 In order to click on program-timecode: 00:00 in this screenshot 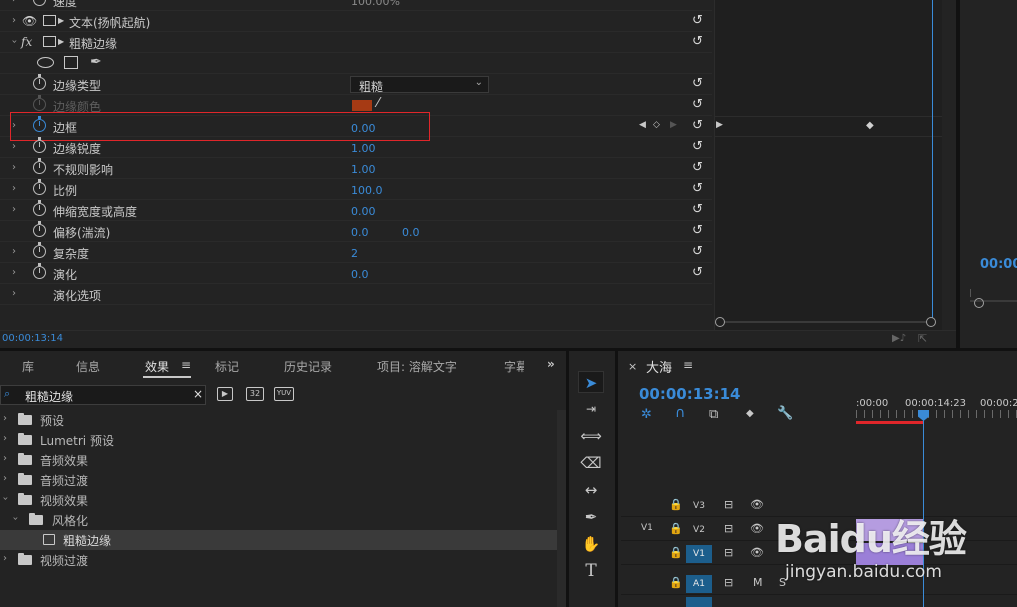, I will do `click(998, 264)`.